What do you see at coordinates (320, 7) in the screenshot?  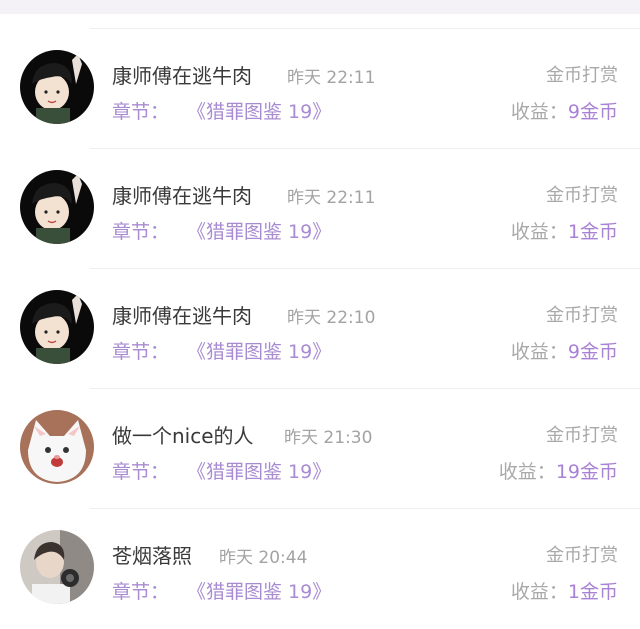 I see `top-bar` at bounding box center [320, 7].